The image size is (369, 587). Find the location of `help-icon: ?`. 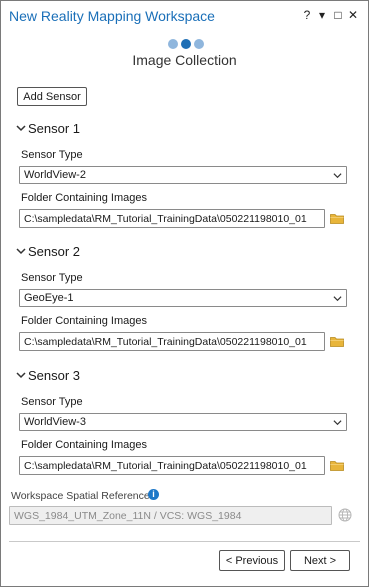

help-icon: ? is located at coordinates (307, 15).